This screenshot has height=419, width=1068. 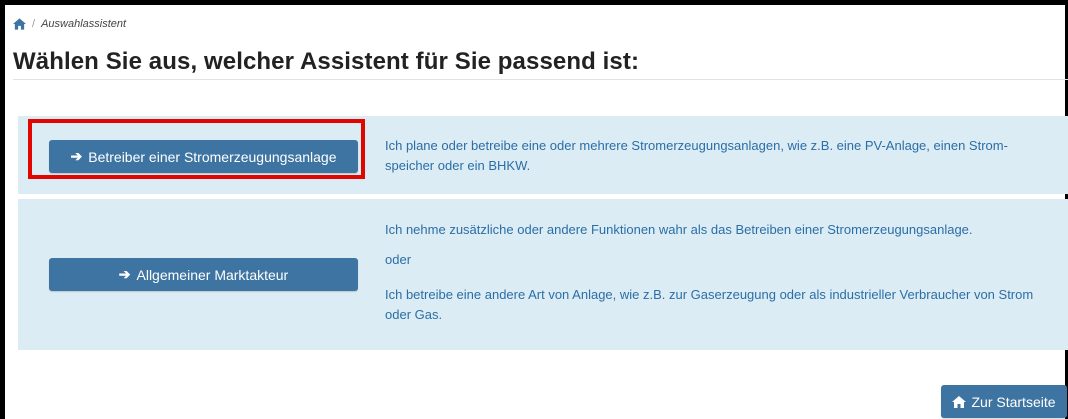 I want to click on market-actor-assistant-button: ➔ Allgemeiner Marktakteur, so click(x=203, y=274).